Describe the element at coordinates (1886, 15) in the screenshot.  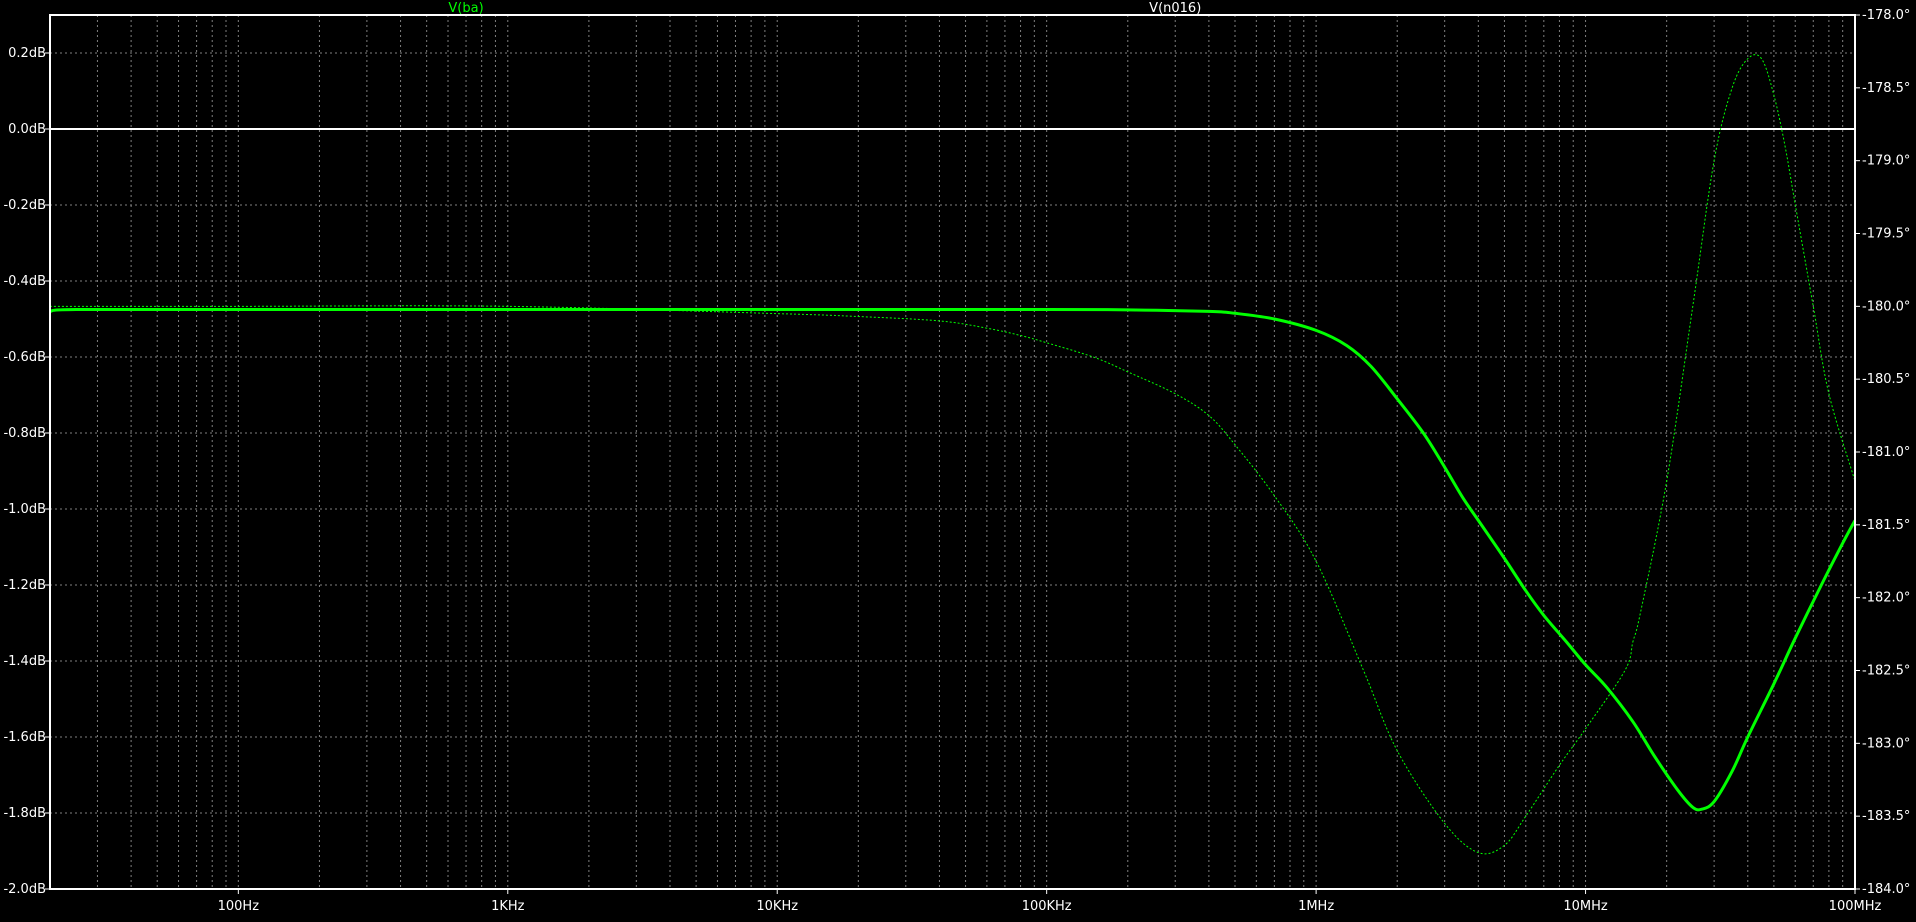
I see `right-tick-label: -178.0°` at that location.